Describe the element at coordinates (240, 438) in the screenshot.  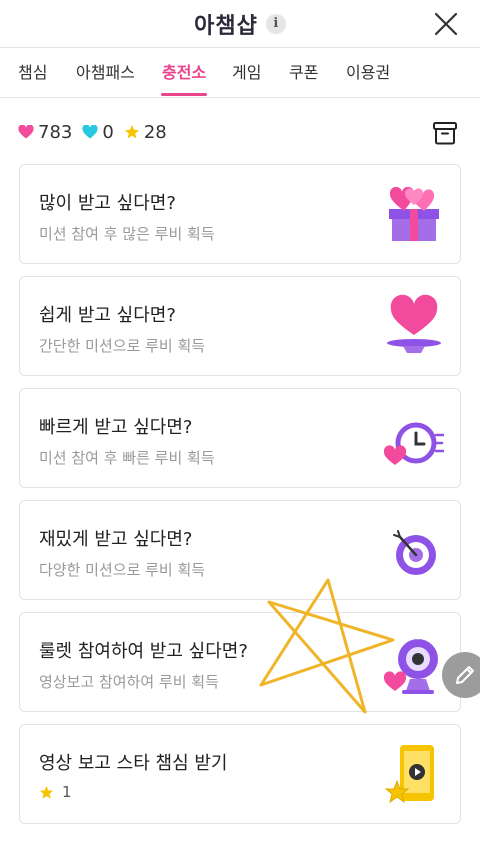
I see `mission-card-fast: 빠르게 받고 싶다면? 미션 참여 후 빠른 루비 획득` at that location.